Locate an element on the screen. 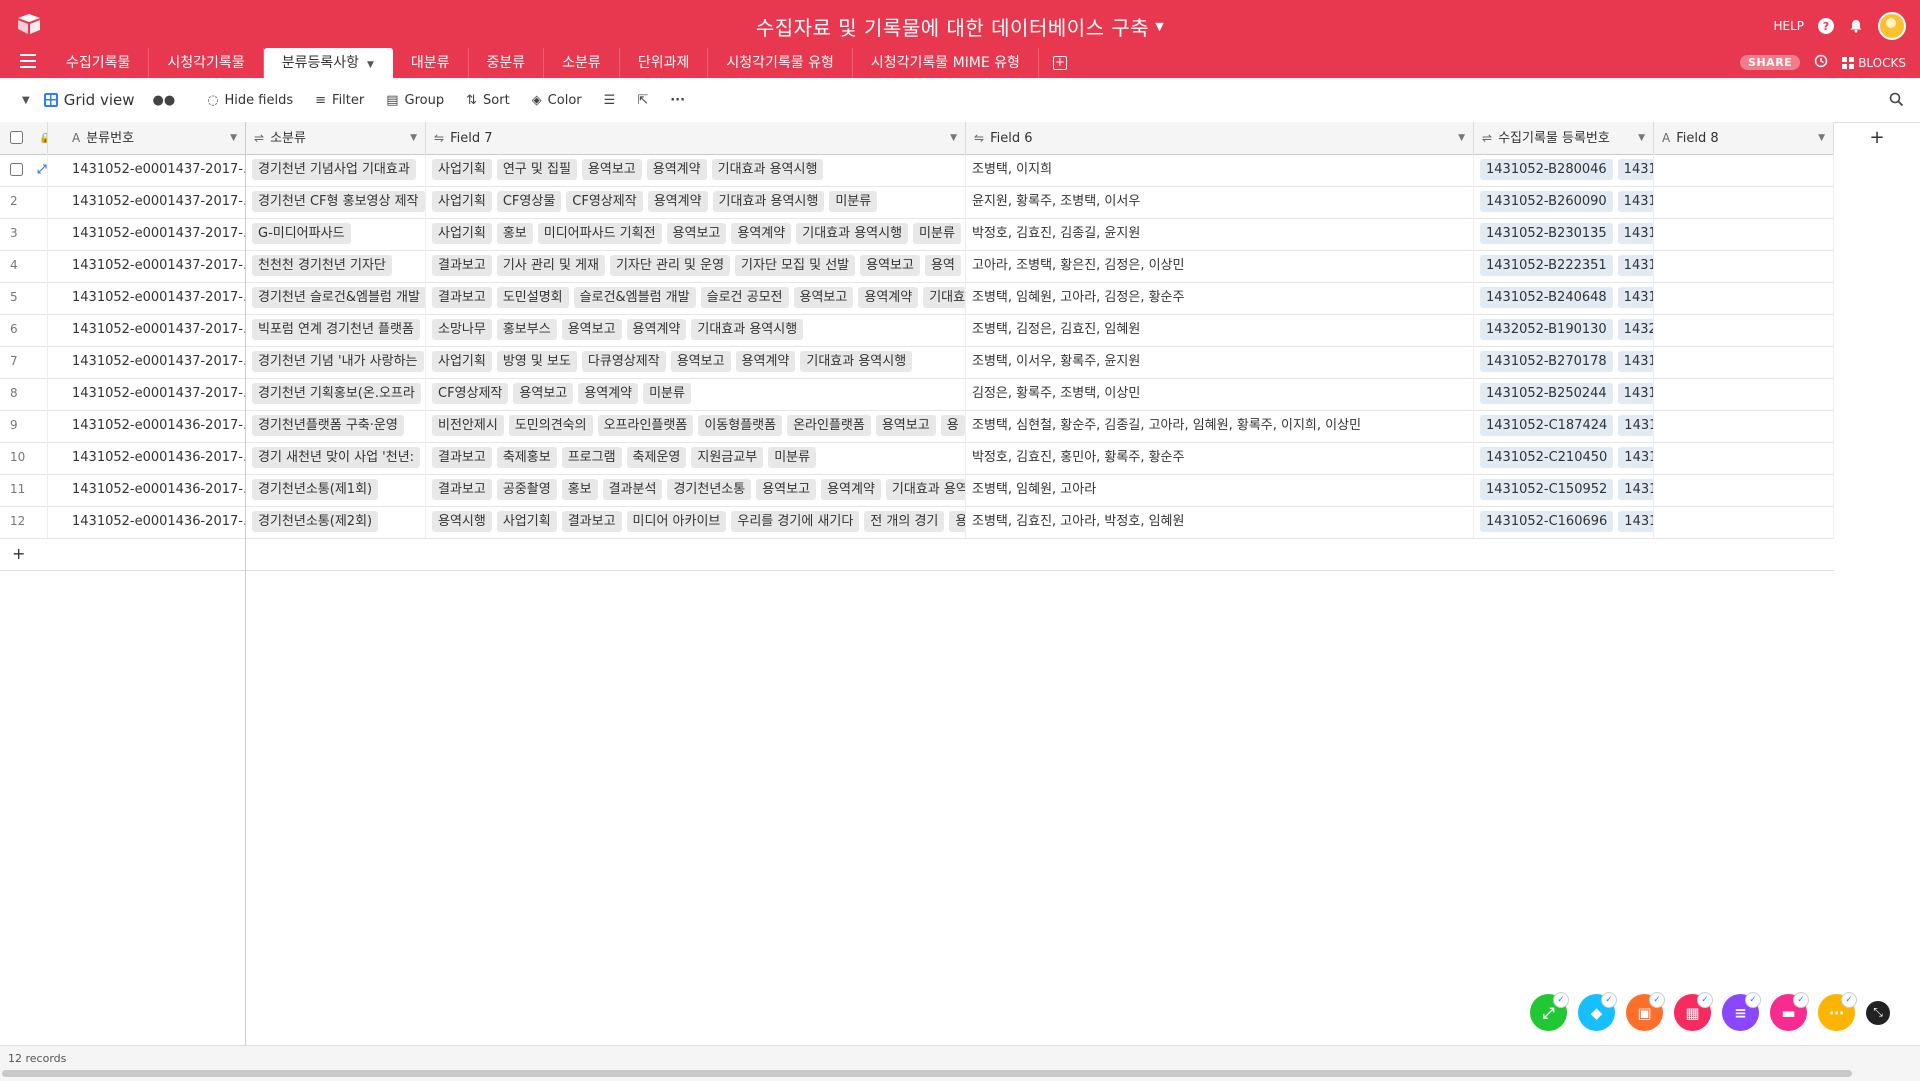 This screenshot has height=1081, width=1920. subcategory-cell: 경기천년 기획홍보(온.오프라 is located at coordinates (336, 394).